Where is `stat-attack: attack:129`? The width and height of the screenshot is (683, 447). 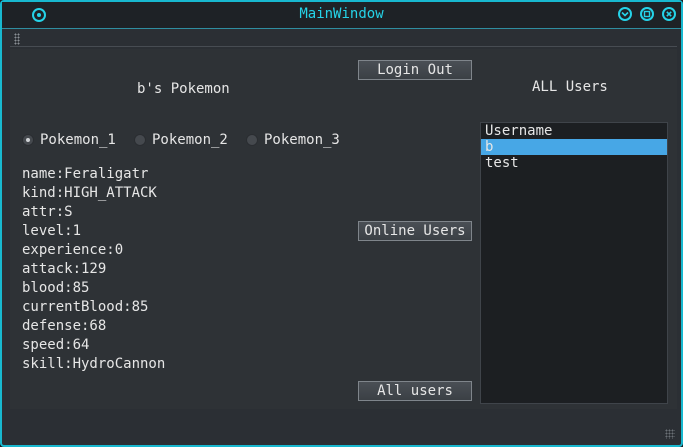 stat-attack: attack:129 is located at coordinates (64, 269).